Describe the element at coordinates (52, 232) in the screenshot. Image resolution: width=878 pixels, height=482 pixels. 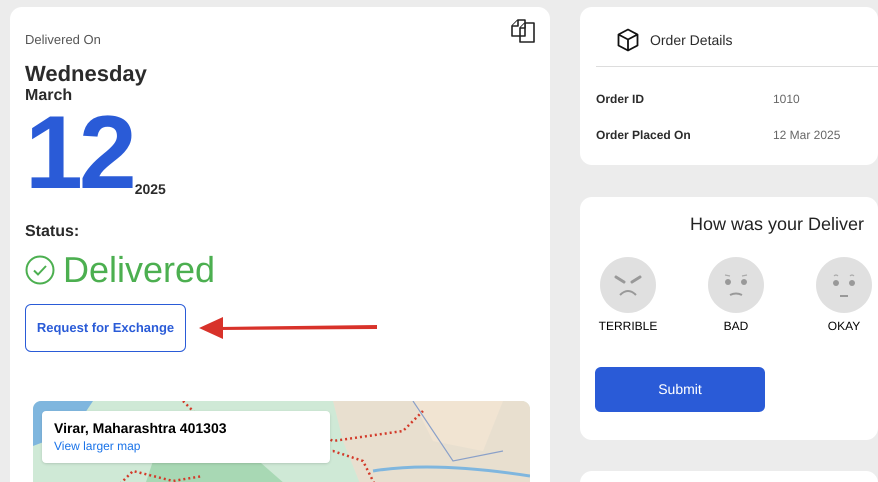
I see `status-label: Status:` at that location.